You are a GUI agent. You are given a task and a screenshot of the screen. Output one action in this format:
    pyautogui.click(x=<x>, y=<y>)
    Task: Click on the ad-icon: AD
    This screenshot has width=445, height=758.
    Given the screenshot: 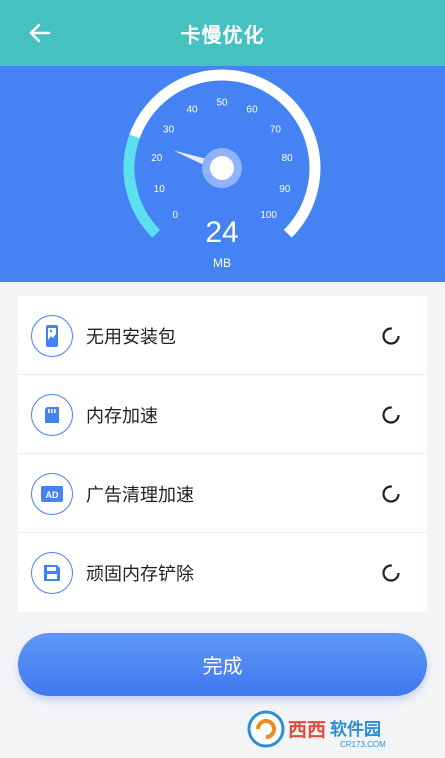 What is the action you would take?
    pyautogui.click(x=52, y=494)
    